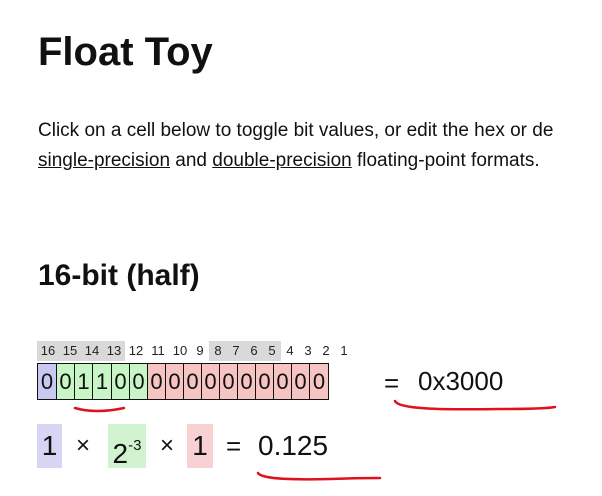 The height and width of the screenshot is (496, 602). What do you see at coordinates (135, 445) in the screenshot?
I see `exponent-power: -3` at bounding box center [135, 445].